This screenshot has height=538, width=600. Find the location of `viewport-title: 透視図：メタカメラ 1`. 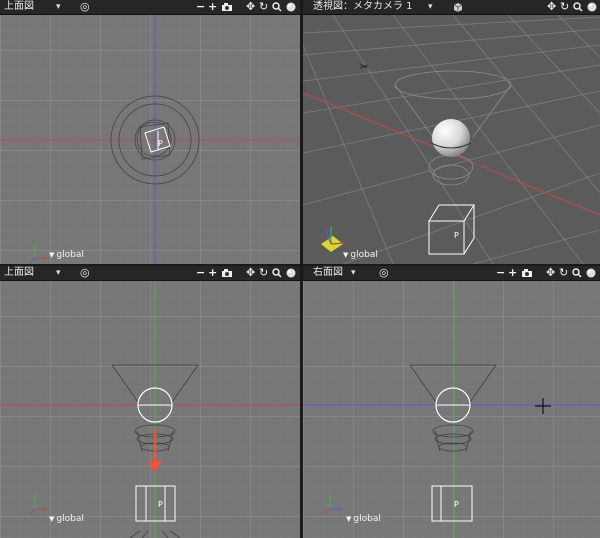

viewport-title: 透視図：メタカメラ 1 is located at coordinates (363, 6).